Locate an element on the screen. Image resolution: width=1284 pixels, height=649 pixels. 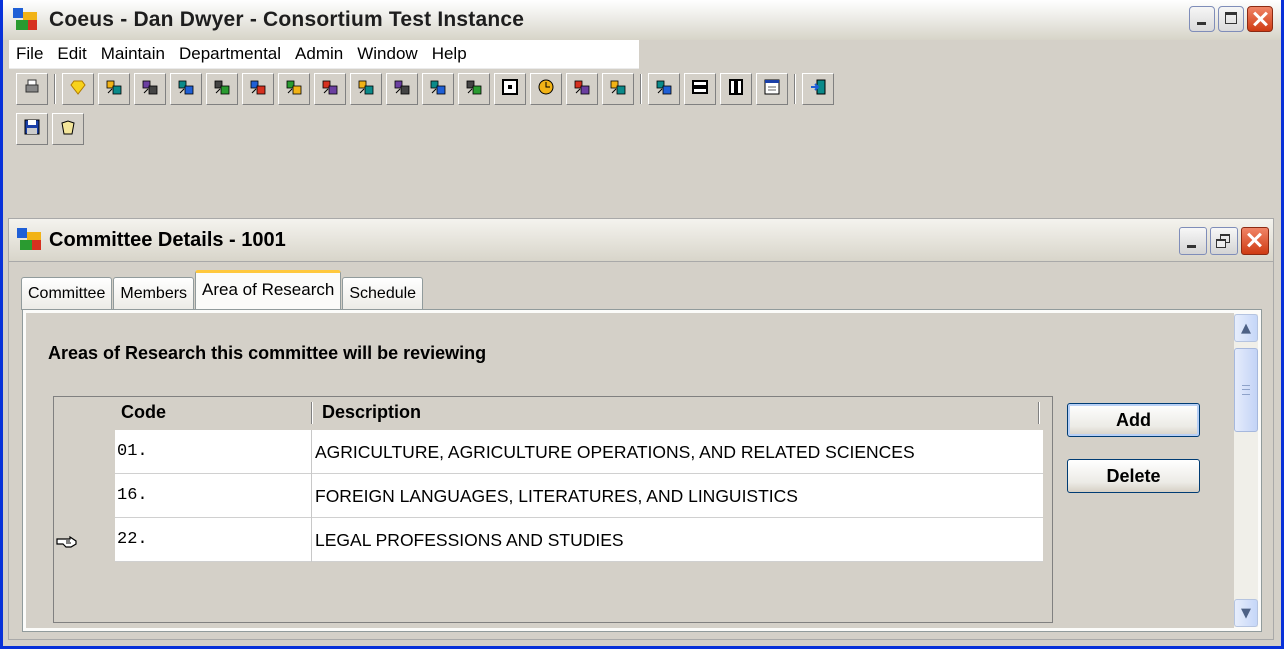
tile-horizontal-button is located at coordinates (700, 89).